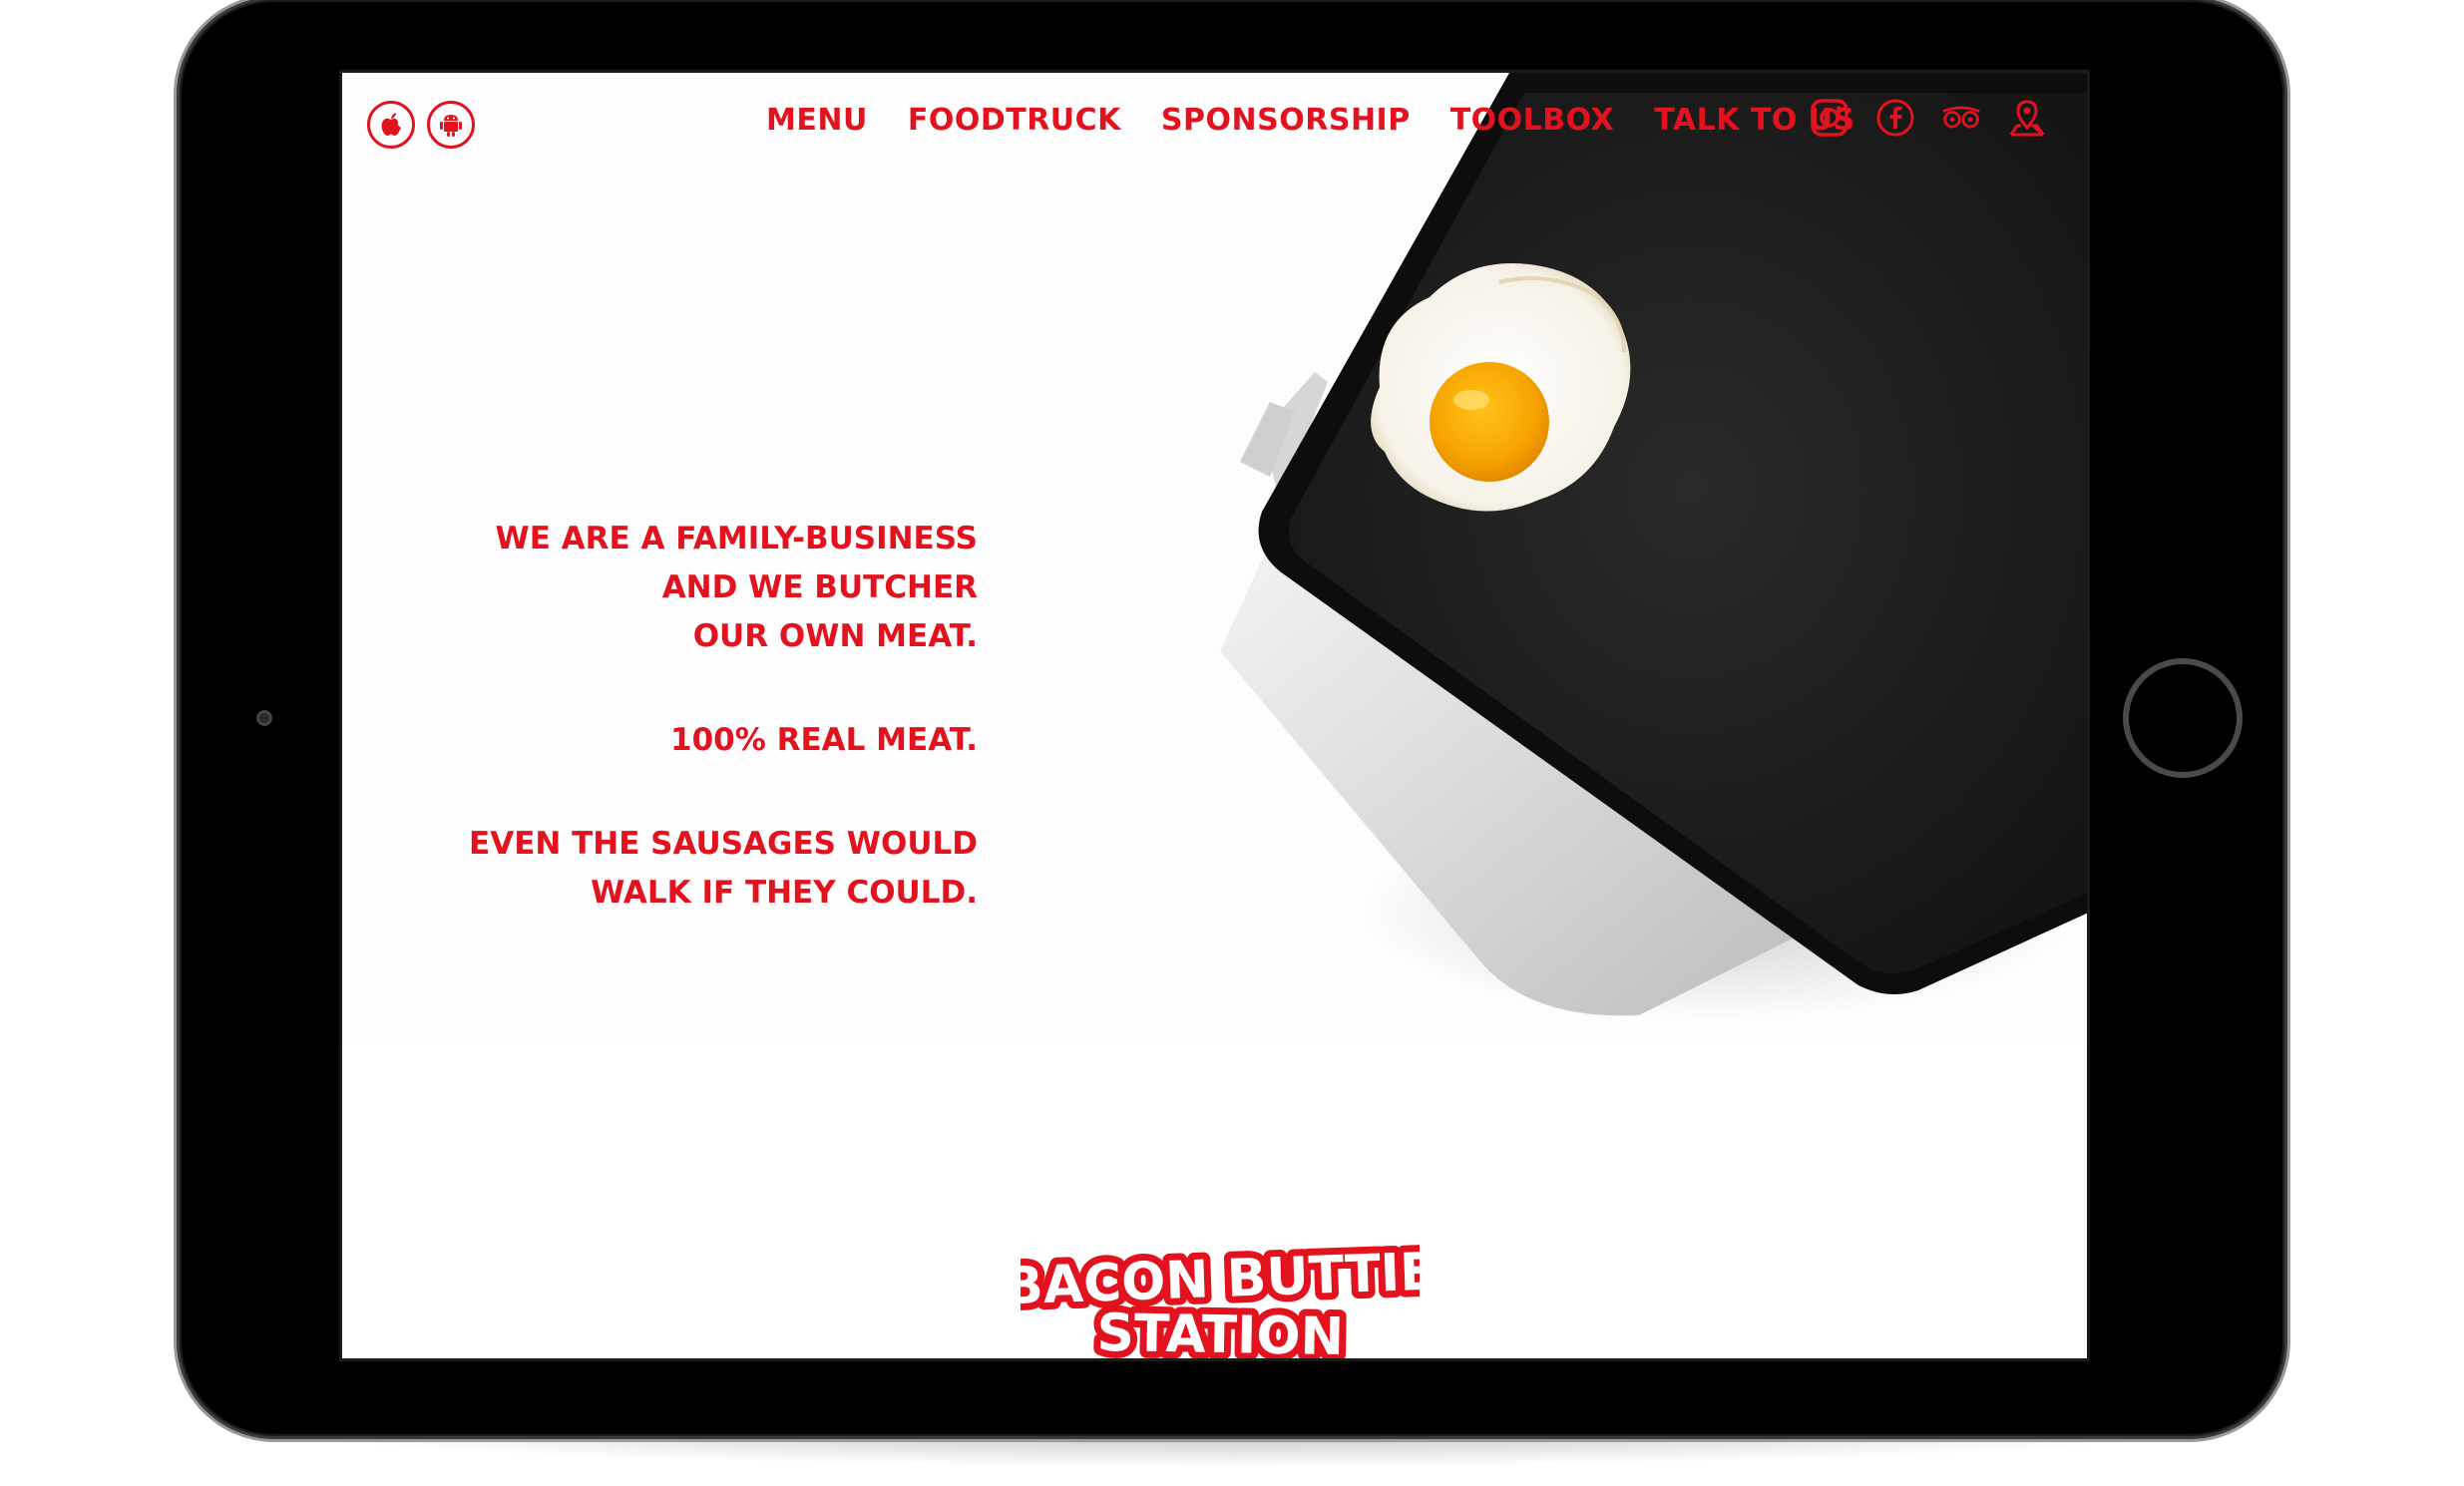 The height and width of the screenshot is (1486, 2464). I want to click on tagline-line: OUR OWN MEAT., so click(835, 636).